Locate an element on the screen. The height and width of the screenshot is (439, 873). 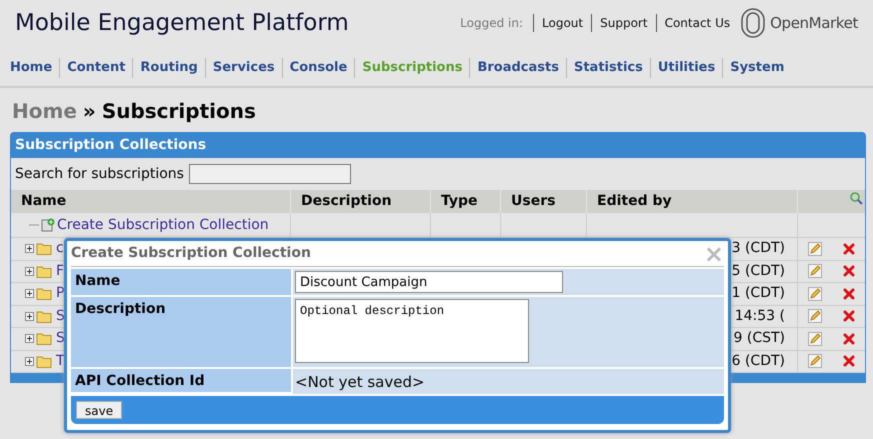
create-link: Create Subscription Collection is located at coordinates (163, 225).